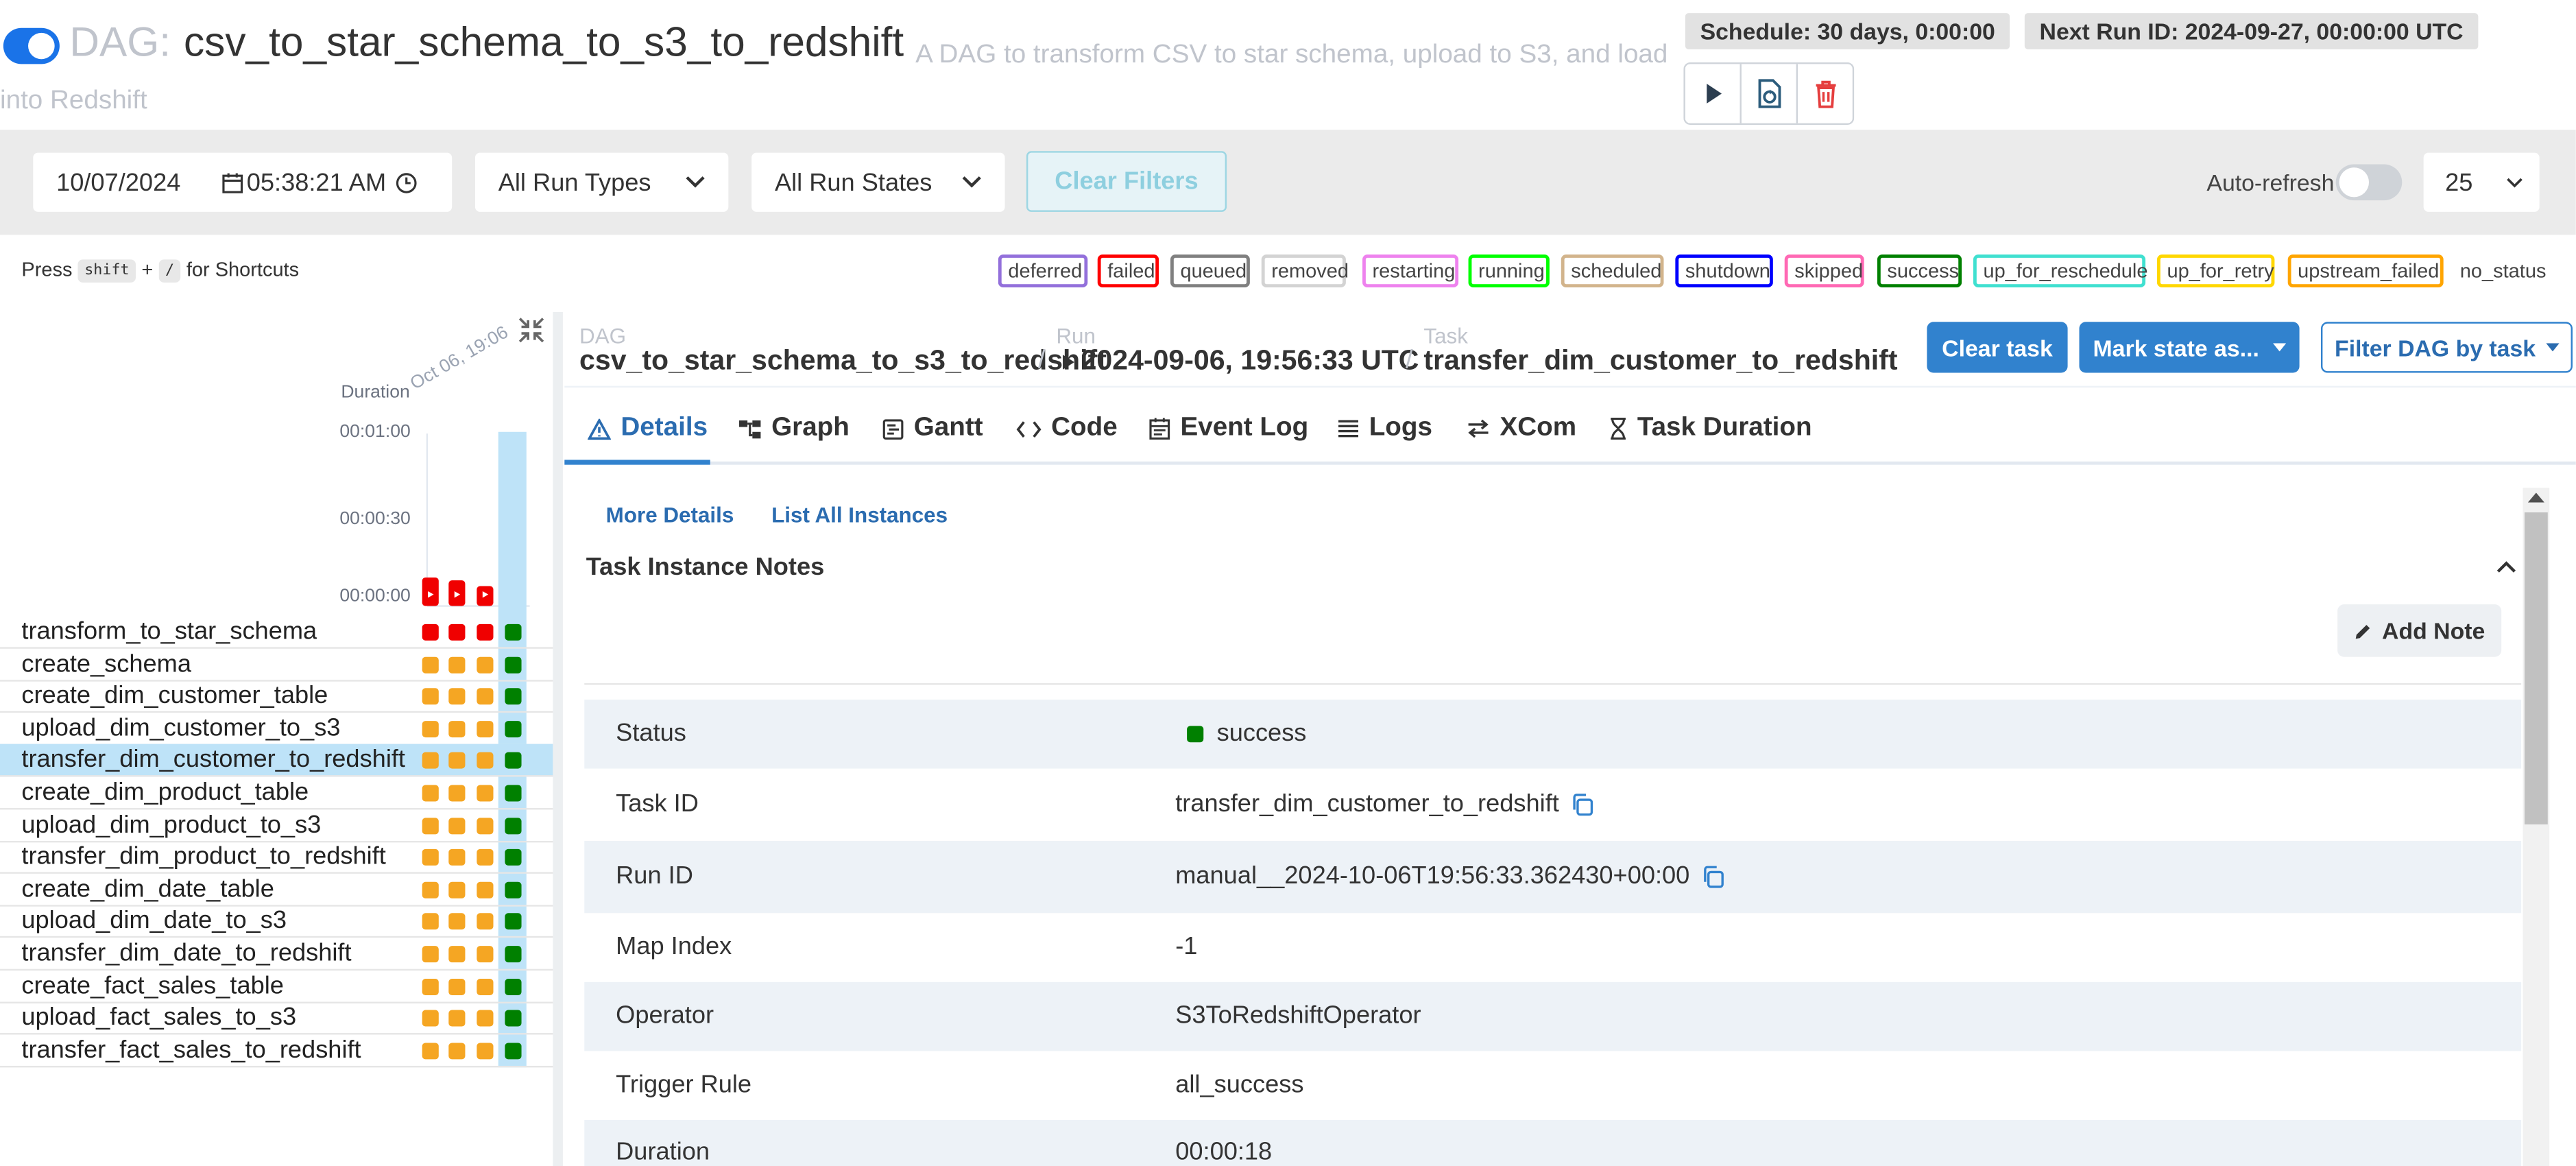 The height and width of the screenshot is (1166, 2576). What do you see at coordinates (2481, 182) in the screenshot?
I see `page-size-select: 25` at bounding box center [2481, 182].